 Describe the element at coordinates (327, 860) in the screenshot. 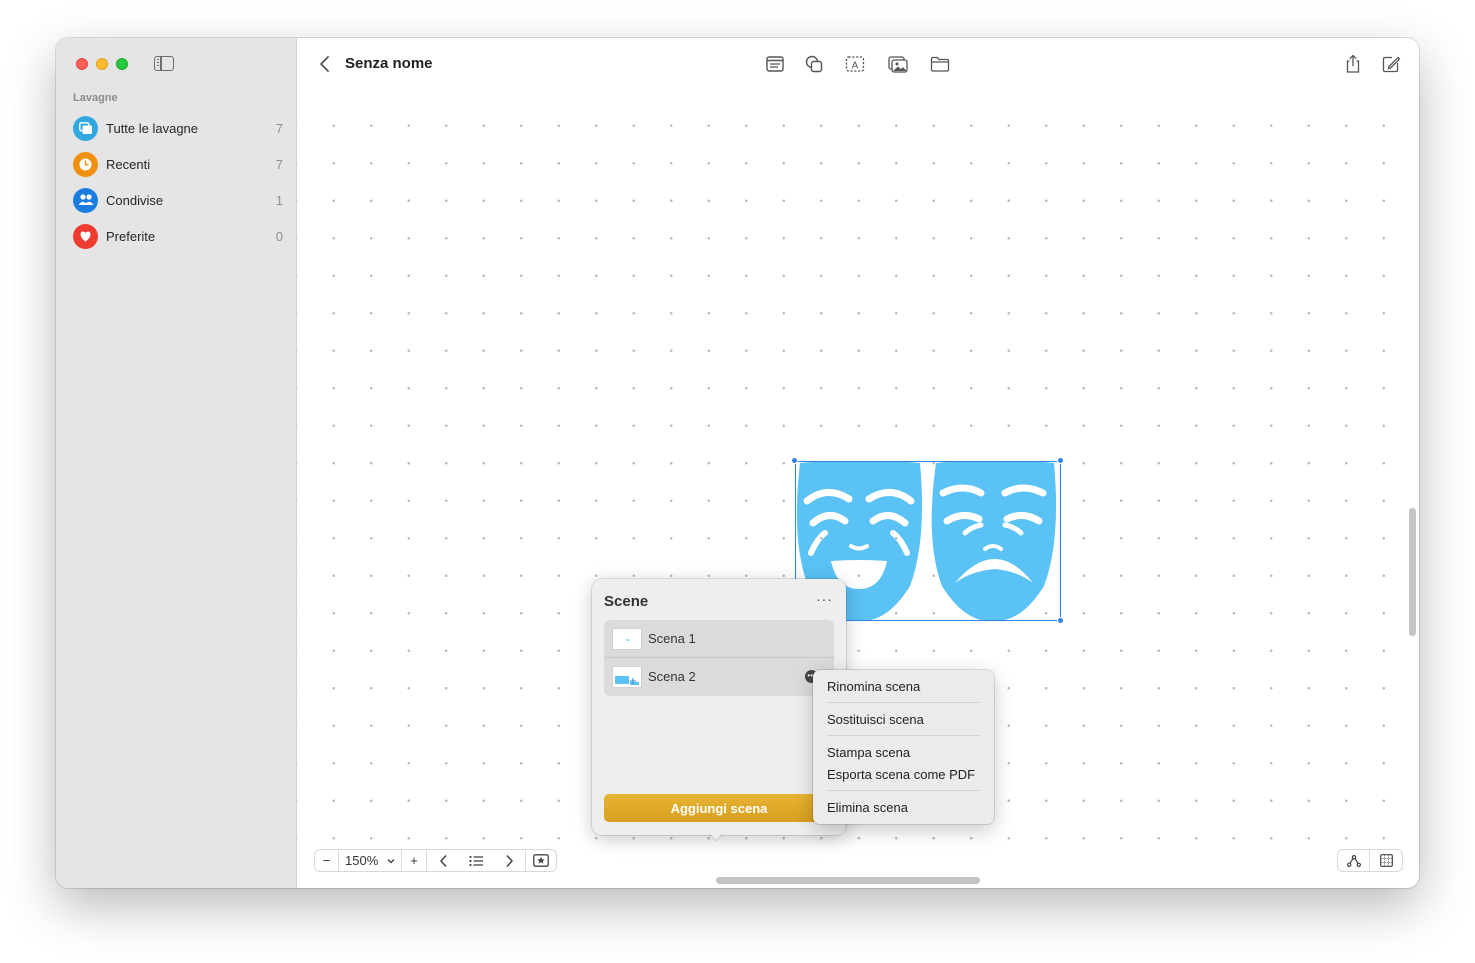

I see `zoom-out-button: −` at that location.